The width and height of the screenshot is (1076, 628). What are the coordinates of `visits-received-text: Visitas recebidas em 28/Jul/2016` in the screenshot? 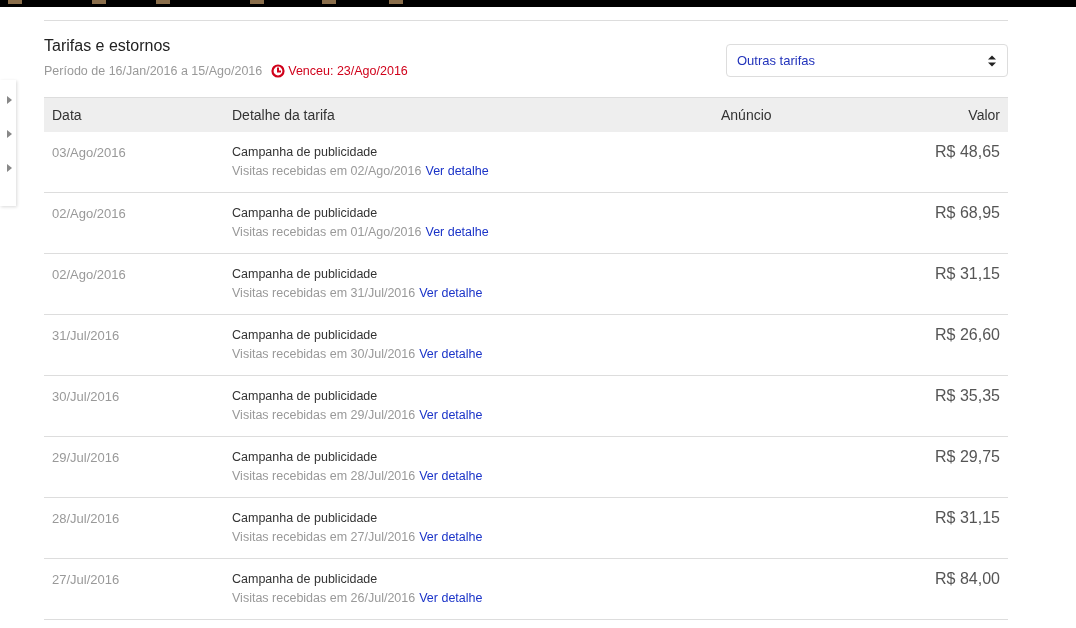 It's located at (324, 476).